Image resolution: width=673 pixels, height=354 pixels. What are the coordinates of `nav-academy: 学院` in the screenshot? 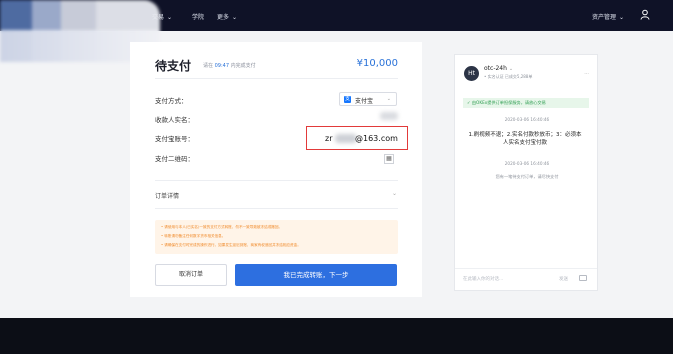 It's located at (198, 16).